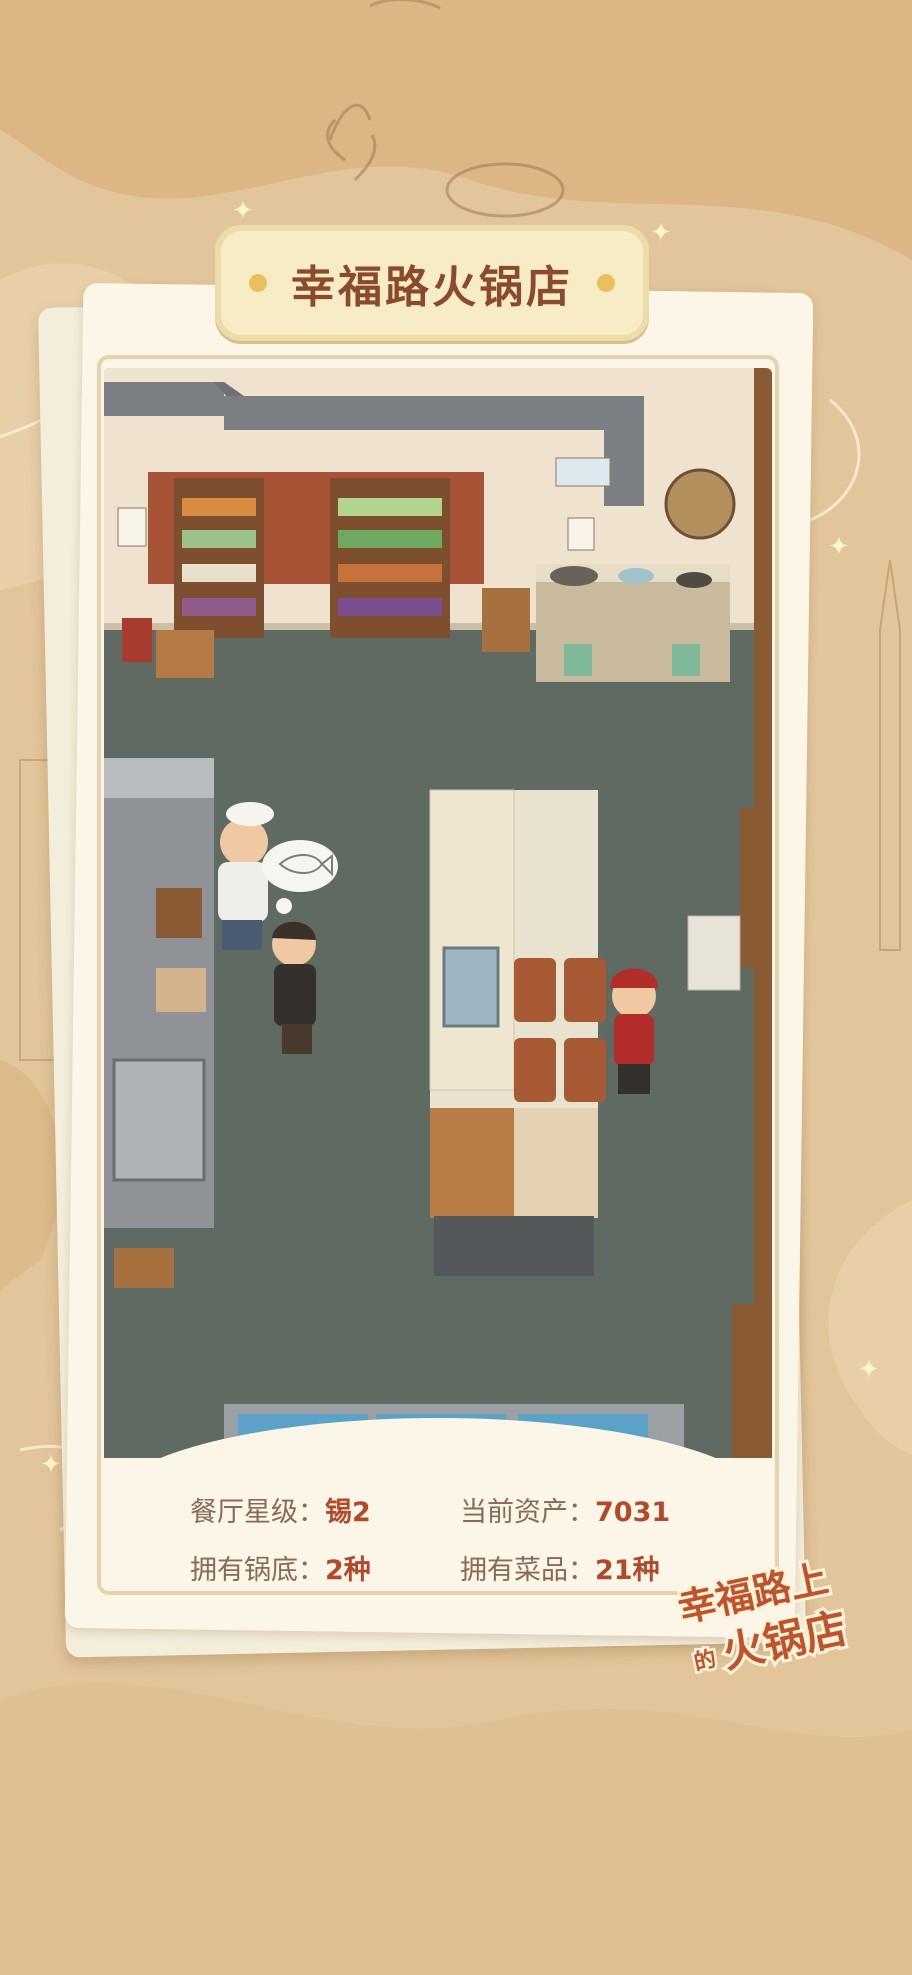 The width and height of the screenshot is (912, 1975). I want to click on stat-star-level: 餐厅星级：锡2, so click(325, 1511).